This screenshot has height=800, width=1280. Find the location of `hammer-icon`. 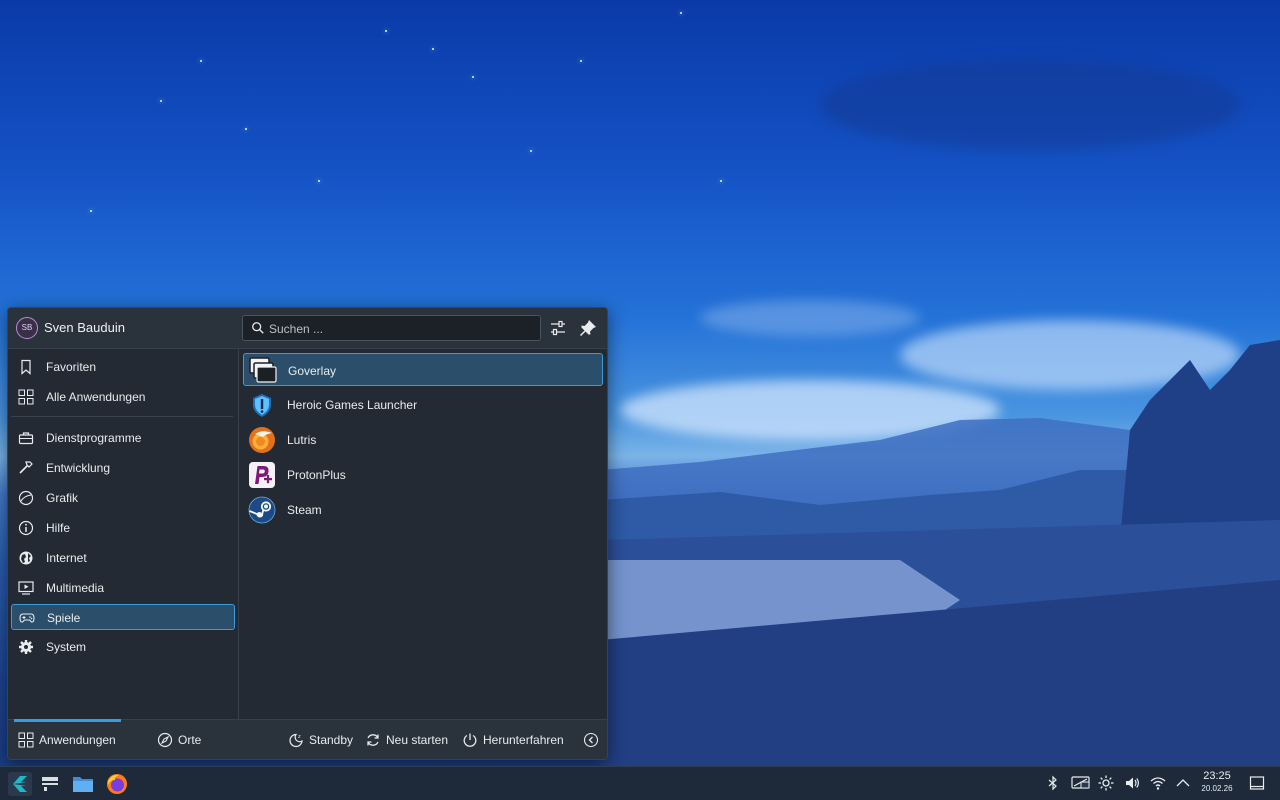

hammer-icon is located at coordinates (26, 467).